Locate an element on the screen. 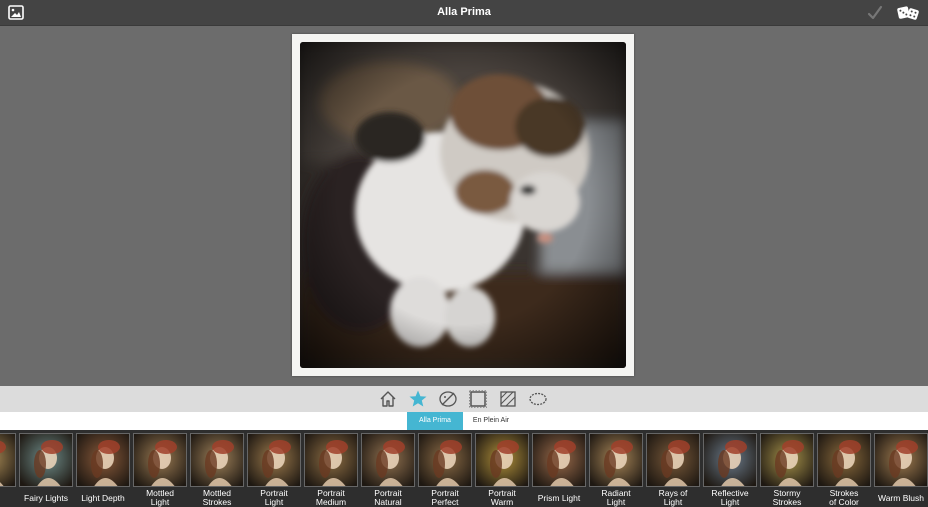 The height and width of the screenshot is (507, 928). dice-icon is located at coordinates (908, 13).